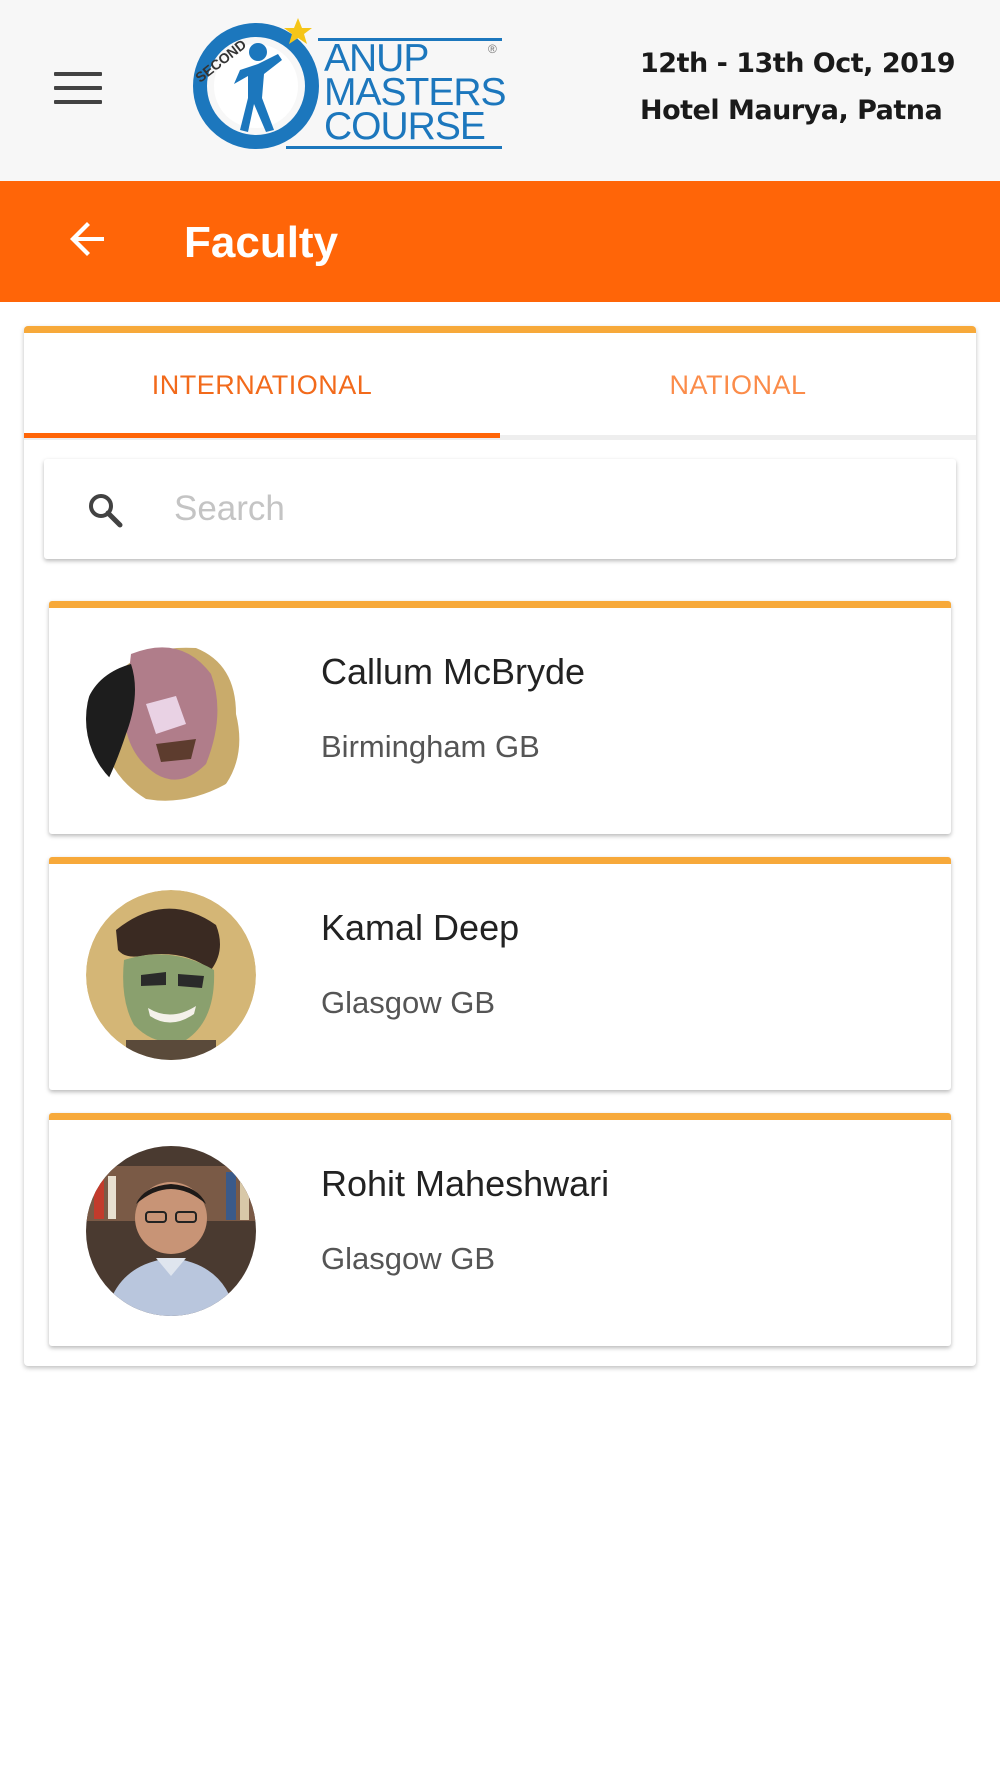  Describe the element at coordinates (465, 1183) in the screenshot. I see `faculty-name: Rohit Maheshwari` at that location.